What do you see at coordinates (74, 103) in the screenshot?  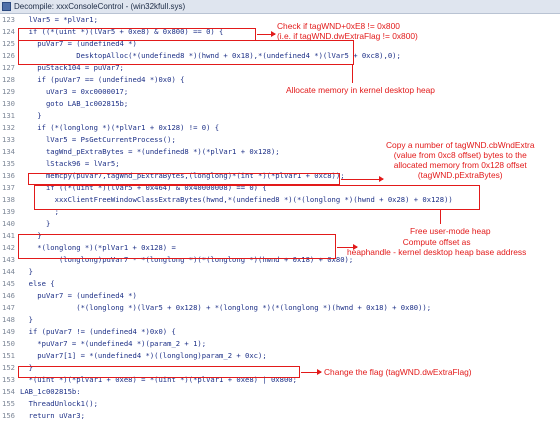 I see `code-text: goto LAB_1c002815b;` at bounding box center [74, 103].